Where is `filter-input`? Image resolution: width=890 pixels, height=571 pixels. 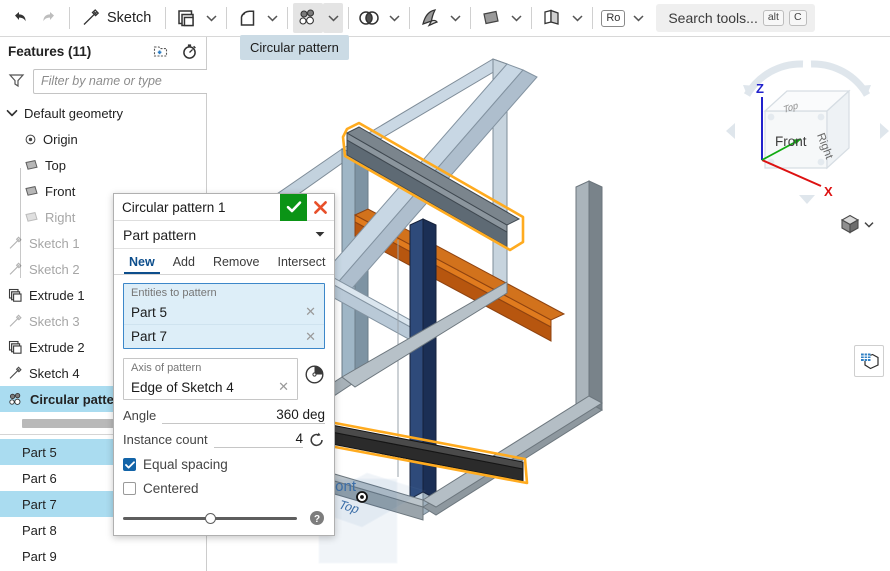 filter-input is located at coordinates (122, 81).